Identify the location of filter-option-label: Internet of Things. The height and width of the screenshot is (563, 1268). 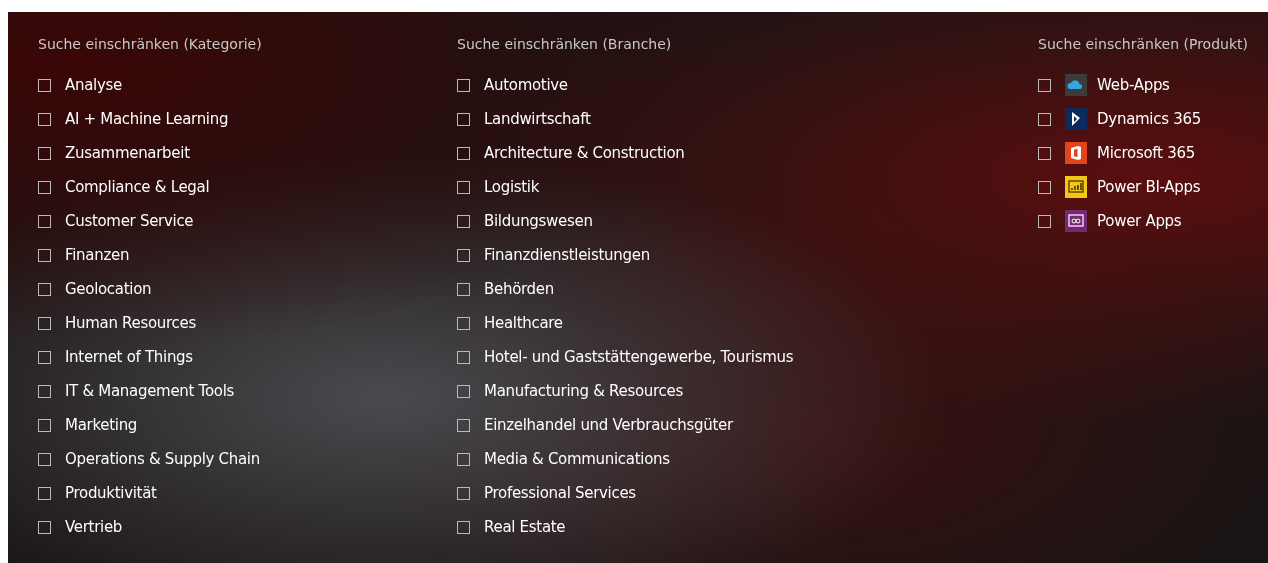
(129, 357).